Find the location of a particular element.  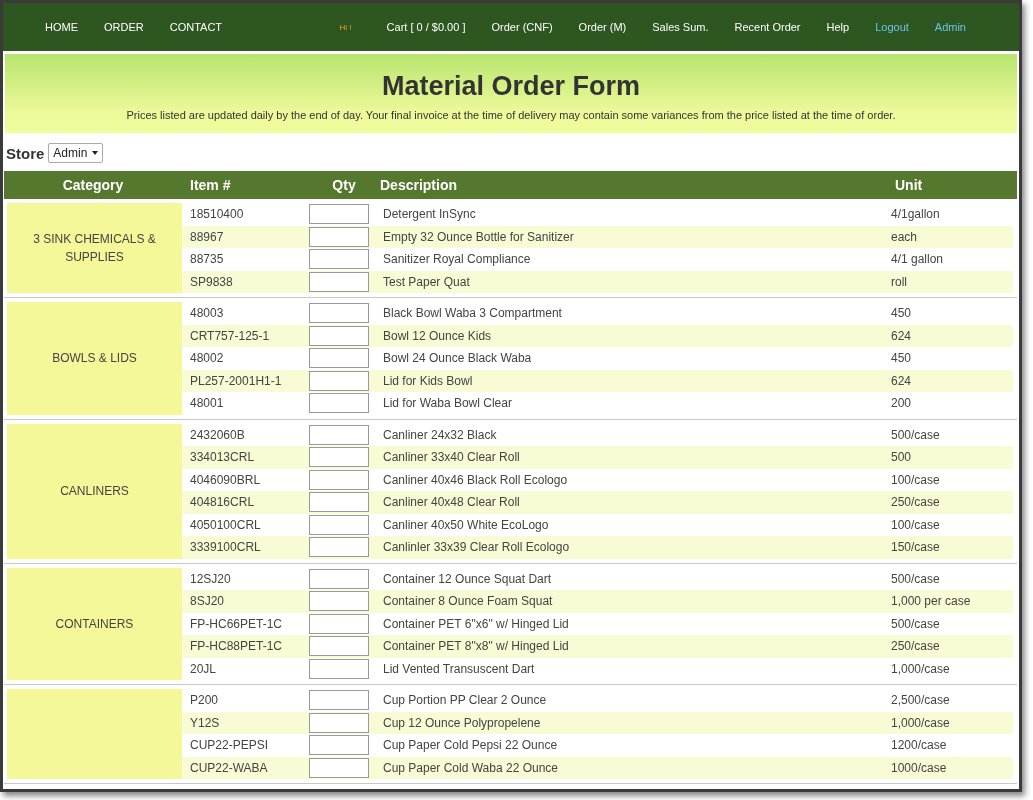

nav-link: Order (CNF) is located at coordinates (522, 27).